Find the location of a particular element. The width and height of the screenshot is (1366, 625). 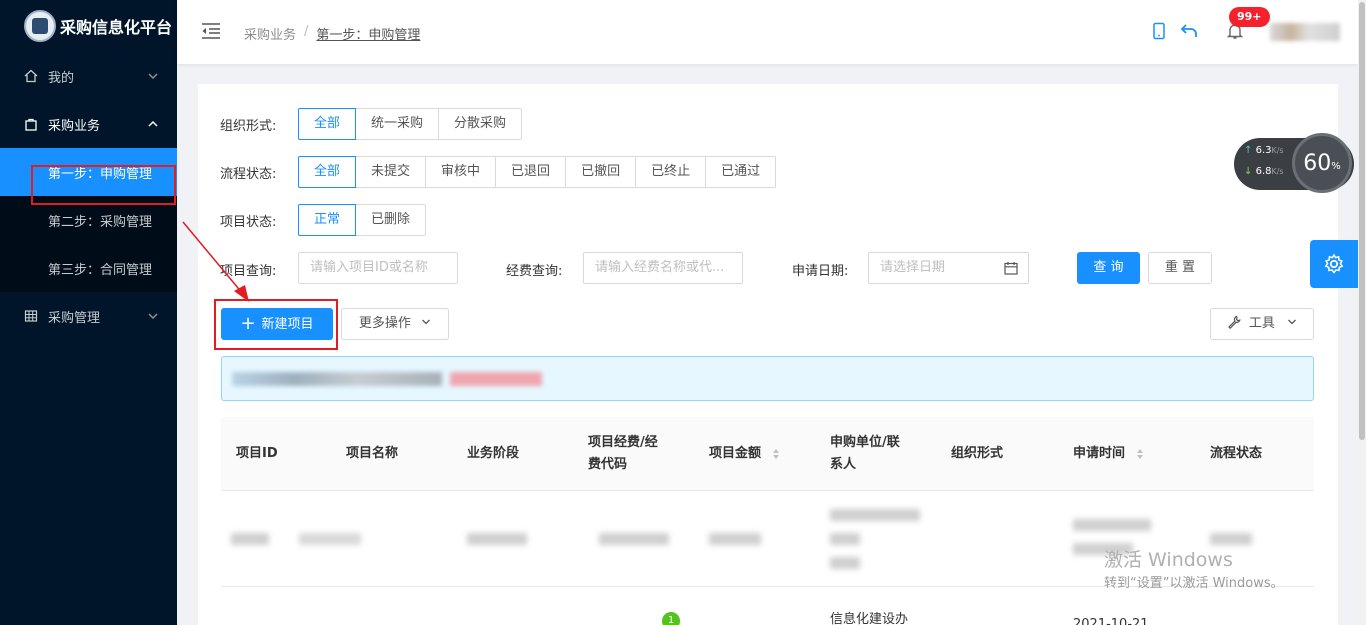

chevron-up-icon is located at coordinates (153, 123).